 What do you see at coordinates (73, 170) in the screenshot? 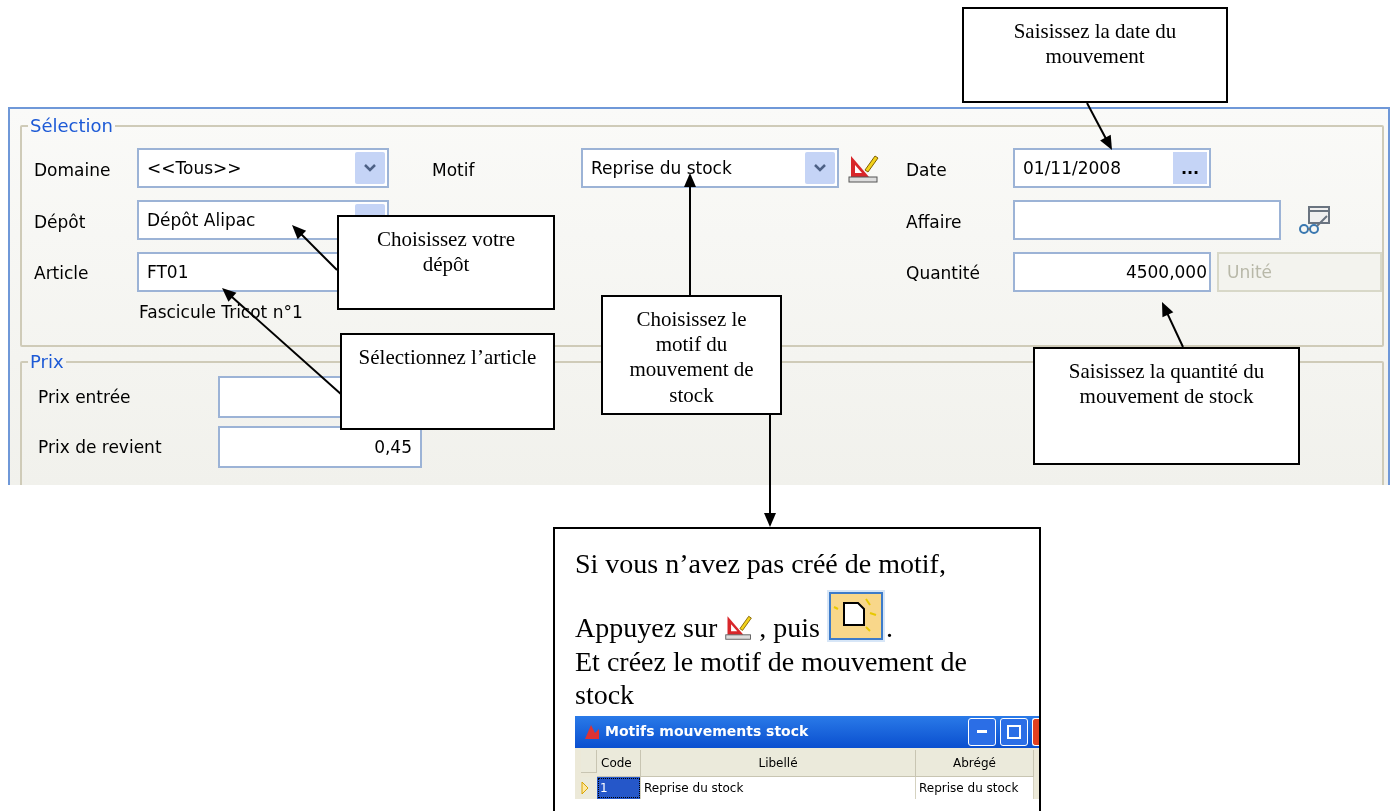
I see `field-label: Domaine` at bounding box center [73, 170].